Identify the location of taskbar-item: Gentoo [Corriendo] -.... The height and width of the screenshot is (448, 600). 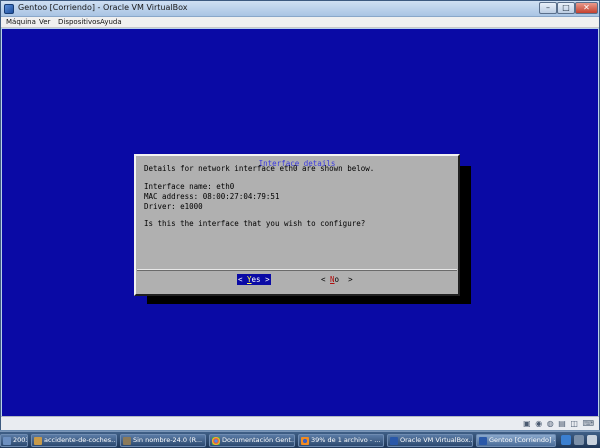
(516, 440).